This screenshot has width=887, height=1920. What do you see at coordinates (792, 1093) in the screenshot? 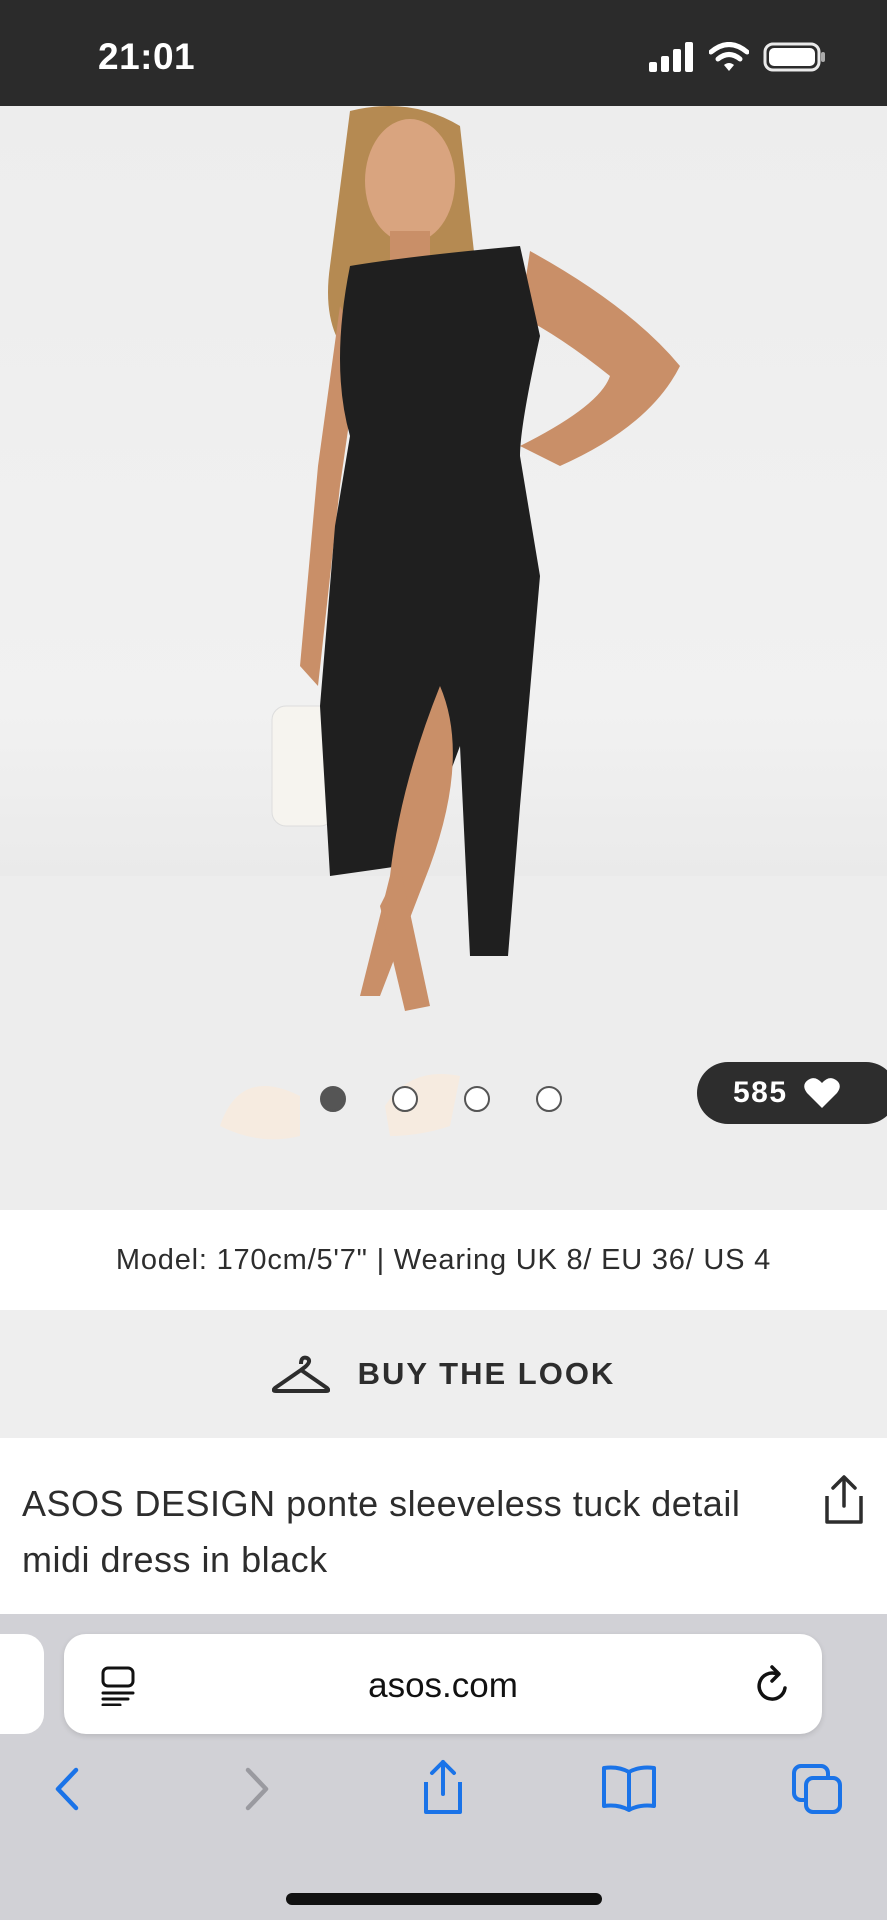
I see `save-for-later-button: 585` at bounding box center [792, 1093].